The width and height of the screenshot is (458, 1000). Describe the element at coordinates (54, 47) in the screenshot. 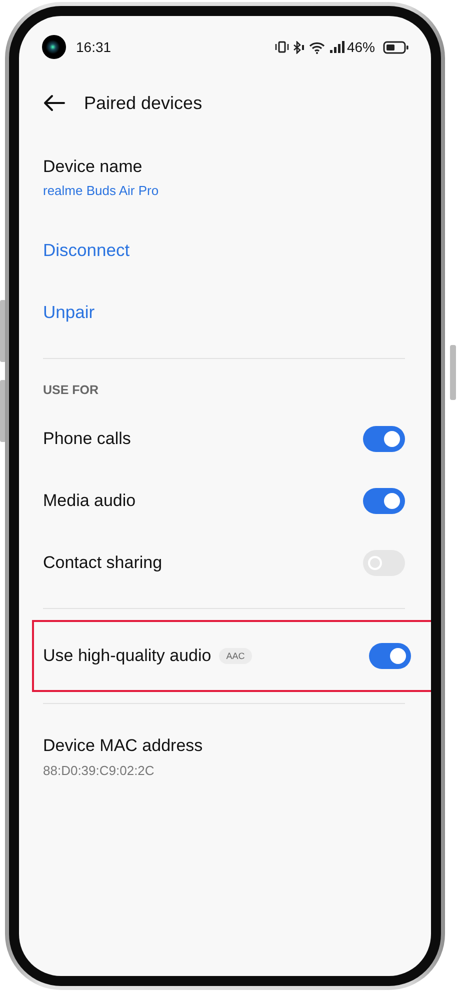

I see `camera-icon` at that location.